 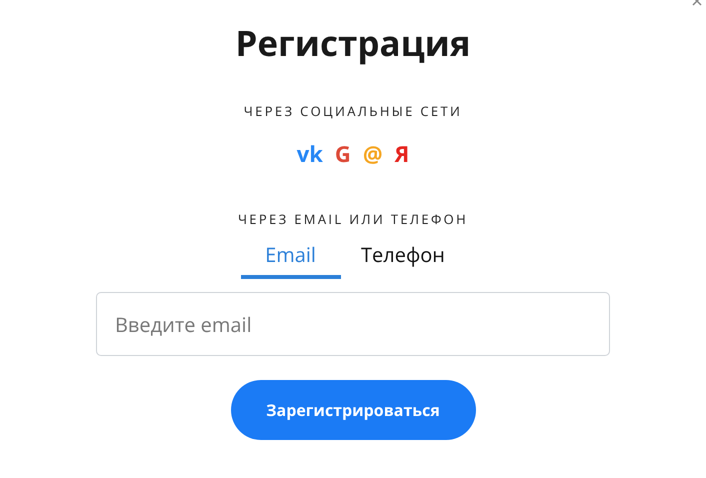 What do you see at coordinates (402, 154) in the screenshot?
I see `social-login-link: Я` at bounding box center [402, 154].